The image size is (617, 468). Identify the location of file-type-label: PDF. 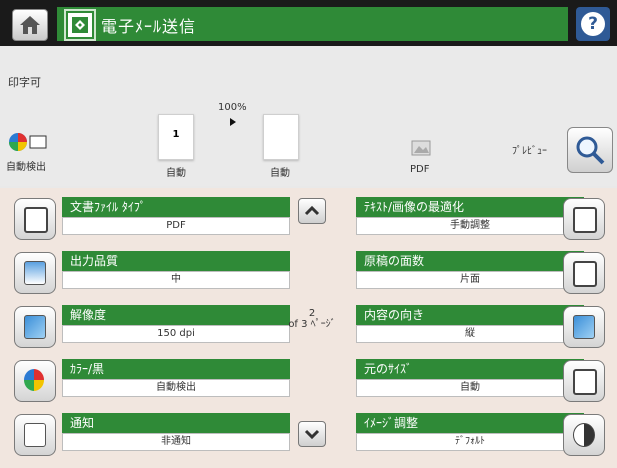
(420, 169).